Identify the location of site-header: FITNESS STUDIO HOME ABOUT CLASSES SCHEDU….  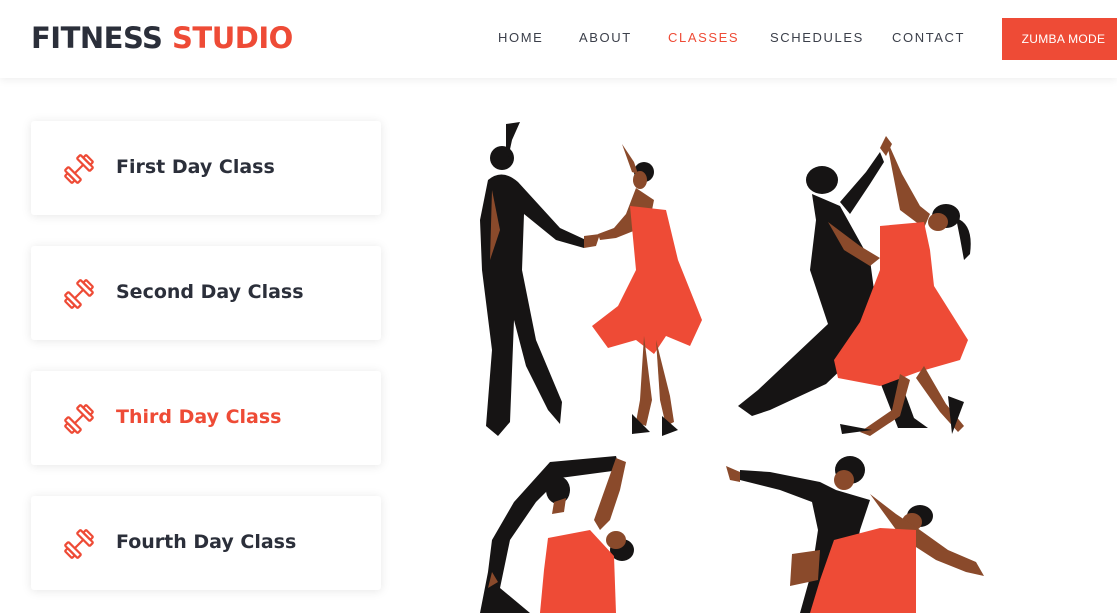
(558, 39).